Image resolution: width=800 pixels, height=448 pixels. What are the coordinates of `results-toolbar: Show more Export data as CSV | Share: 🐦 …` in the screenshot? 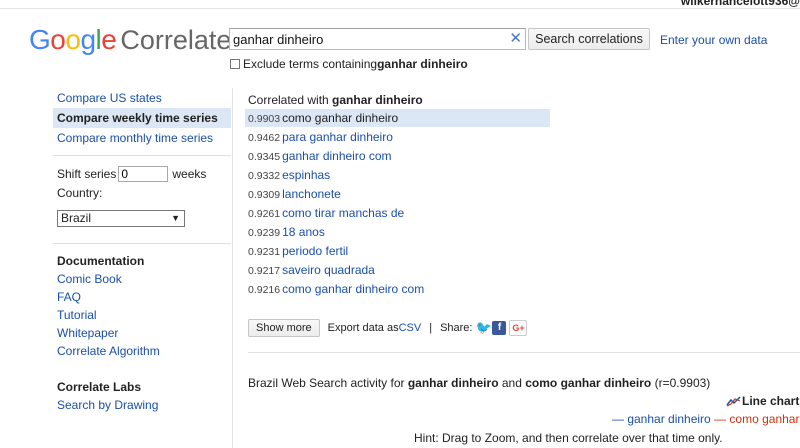 It's located at (388, 328).